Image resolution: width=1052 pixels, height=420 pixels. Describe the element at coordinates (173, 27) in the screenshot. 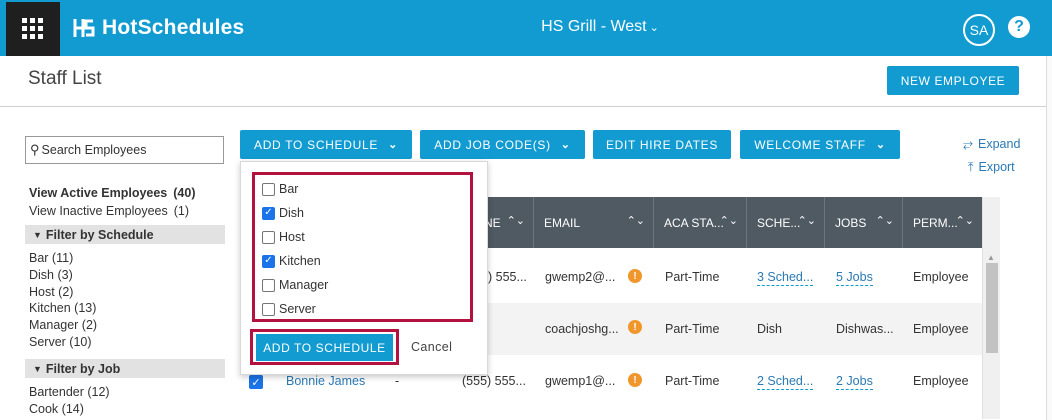

I see `brand-name: HotSchedules` at that location.